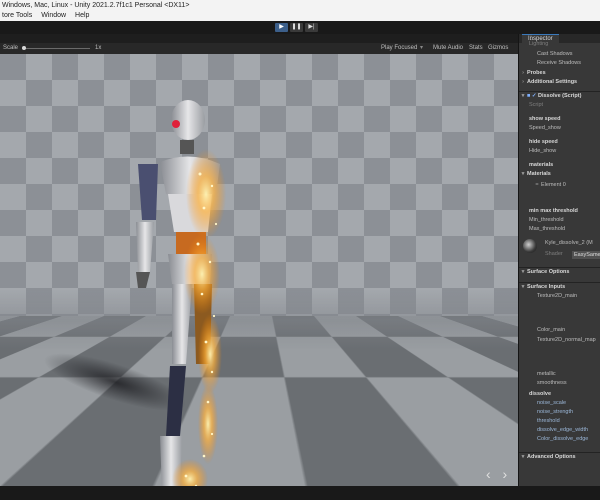 The height and width of the screenshot is (500, 600). Describe the element at coordinates (11, 48) in the screenshot. I see `scale-label: Scale` at that location.